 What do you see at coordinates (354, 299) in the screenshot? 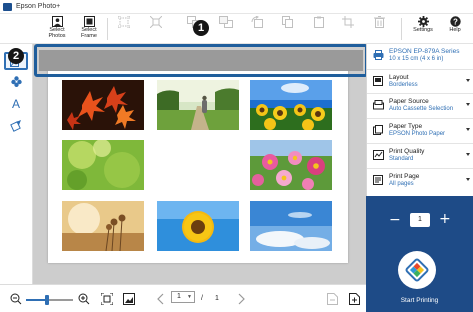
I see `add-page-icon` at bounding box center [354, 299].